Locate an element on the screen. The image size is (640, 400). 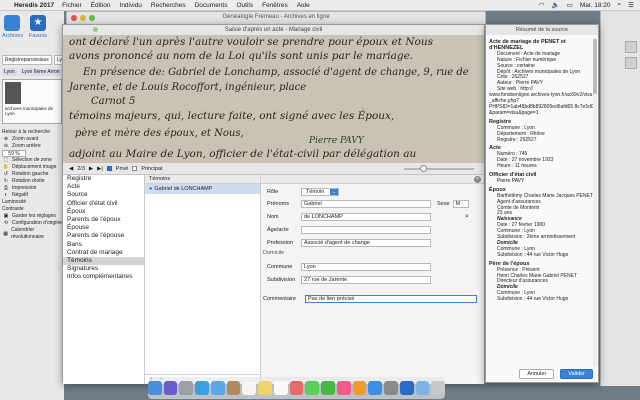
prenoms-field: Gabriel is located at coordinates (366, 204).